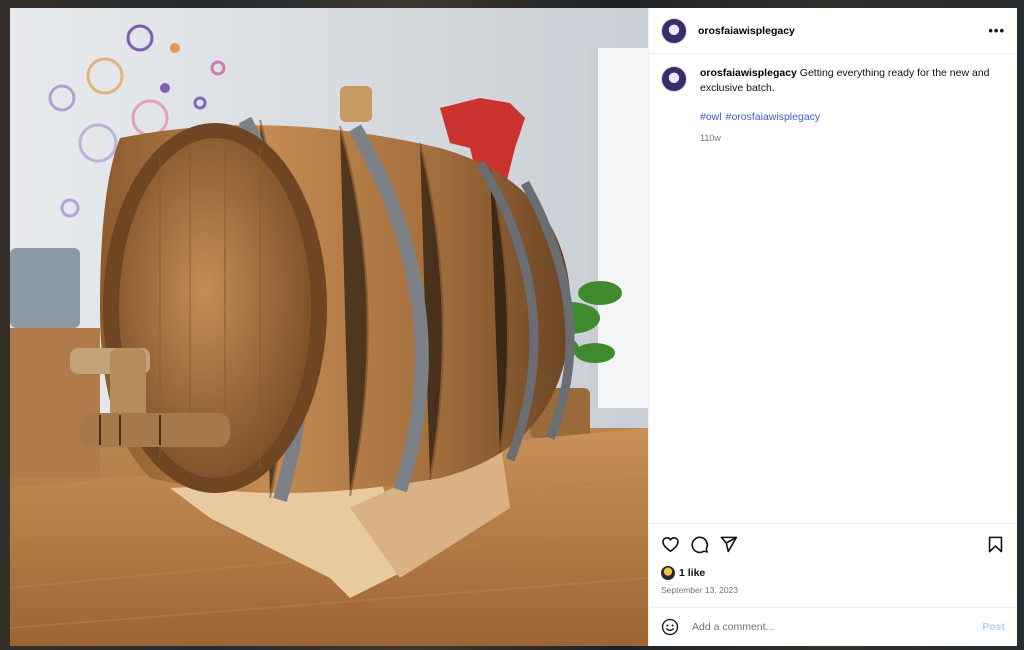 The height and width of the screenshot is (650, 1024). Describe the element at coordinates (710, 138) in the screenshot. I see `post-time-ago: 110w` at that location.